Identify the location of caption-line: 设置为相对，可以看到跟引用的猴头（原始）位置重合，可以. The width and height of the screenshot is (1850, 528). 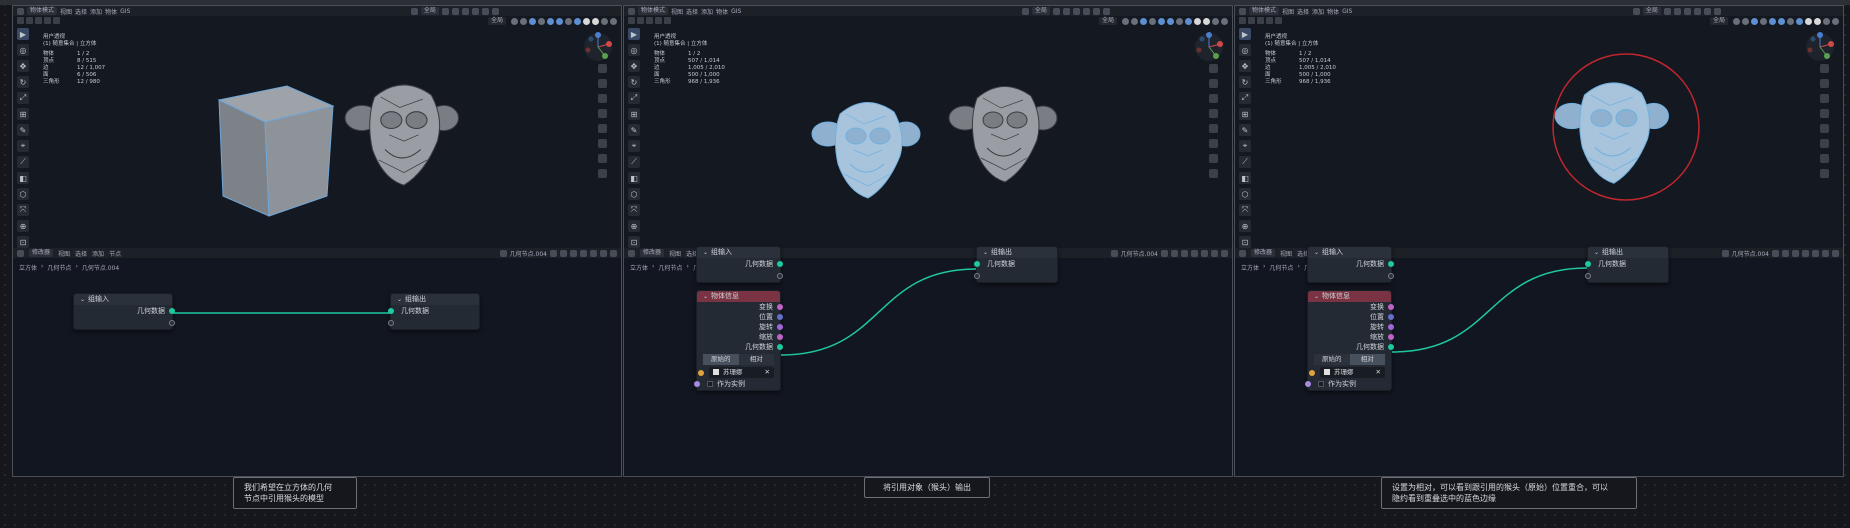
(1500, 487).